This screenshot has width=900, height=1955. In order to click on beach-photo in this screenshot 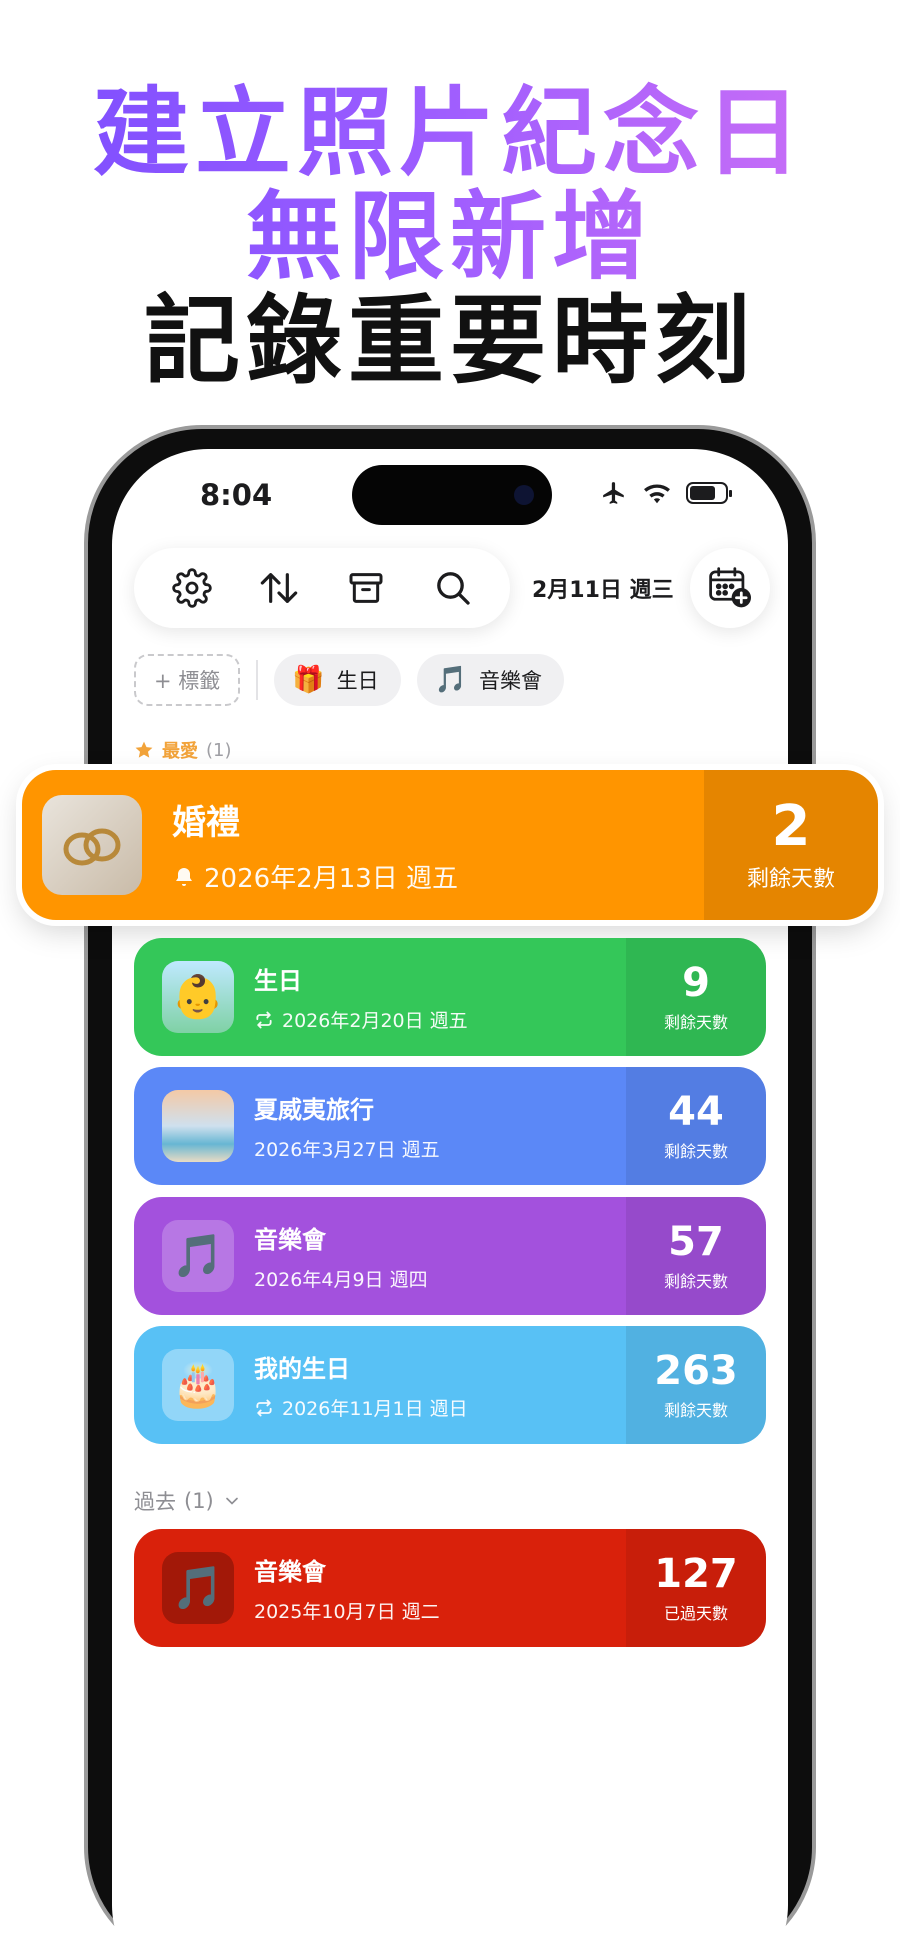, I will do `click(198, 1126)`.